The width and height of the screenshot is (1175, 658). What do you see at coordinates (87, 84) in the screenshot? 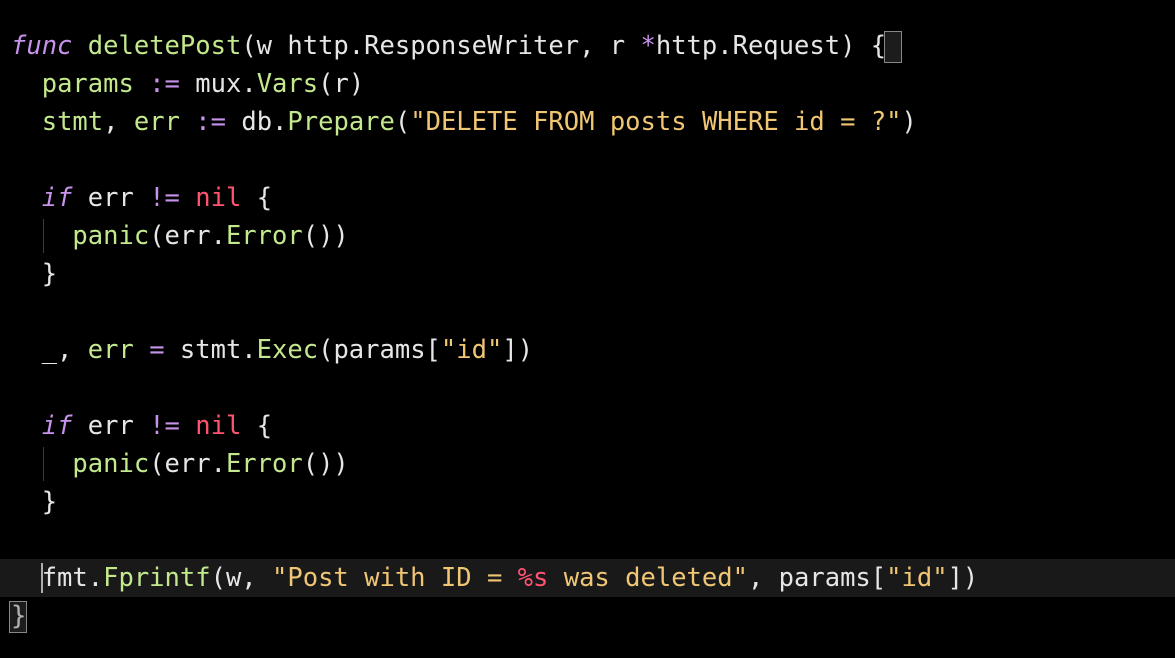
I see `code-token: params` at bounding box center [87, 84].